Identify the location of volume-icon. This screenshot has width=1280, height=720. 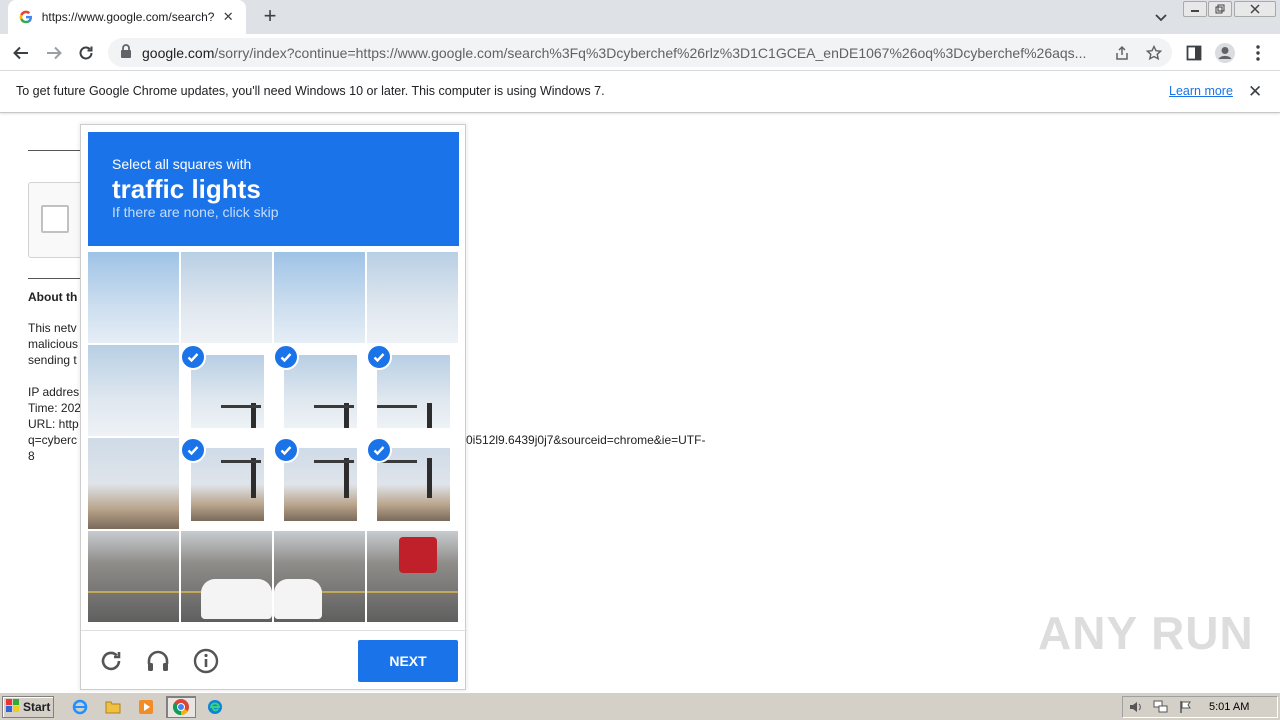
(1136, 708).